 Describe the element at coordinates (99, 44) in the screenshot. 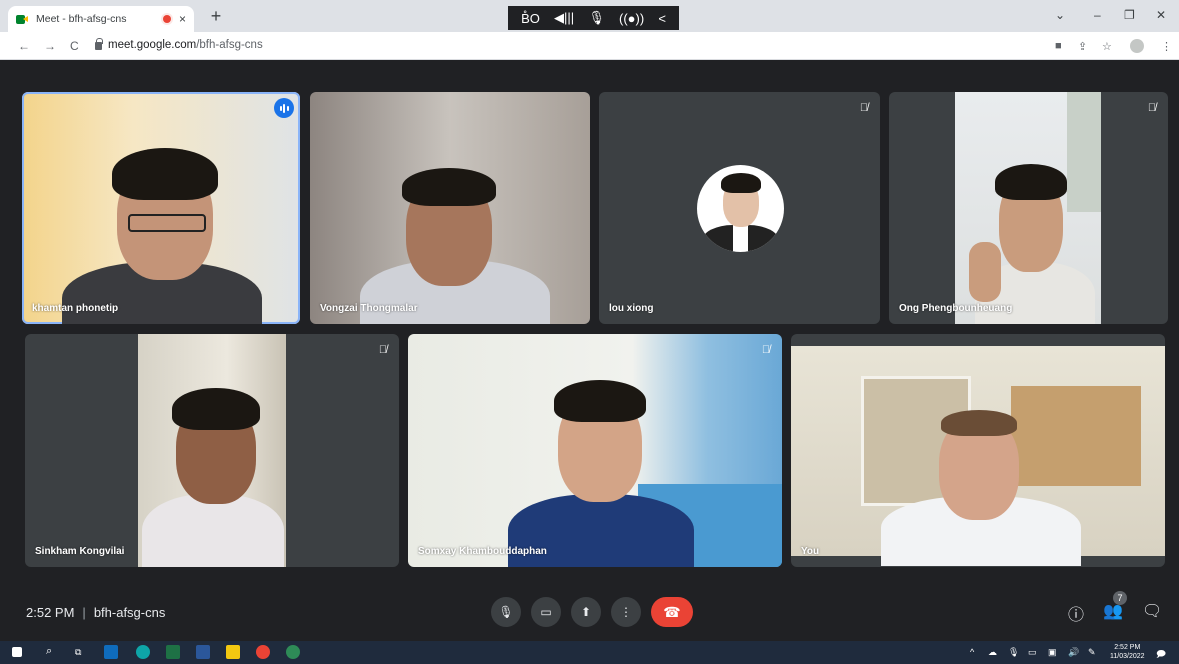

I see `lock-icon` at that location.